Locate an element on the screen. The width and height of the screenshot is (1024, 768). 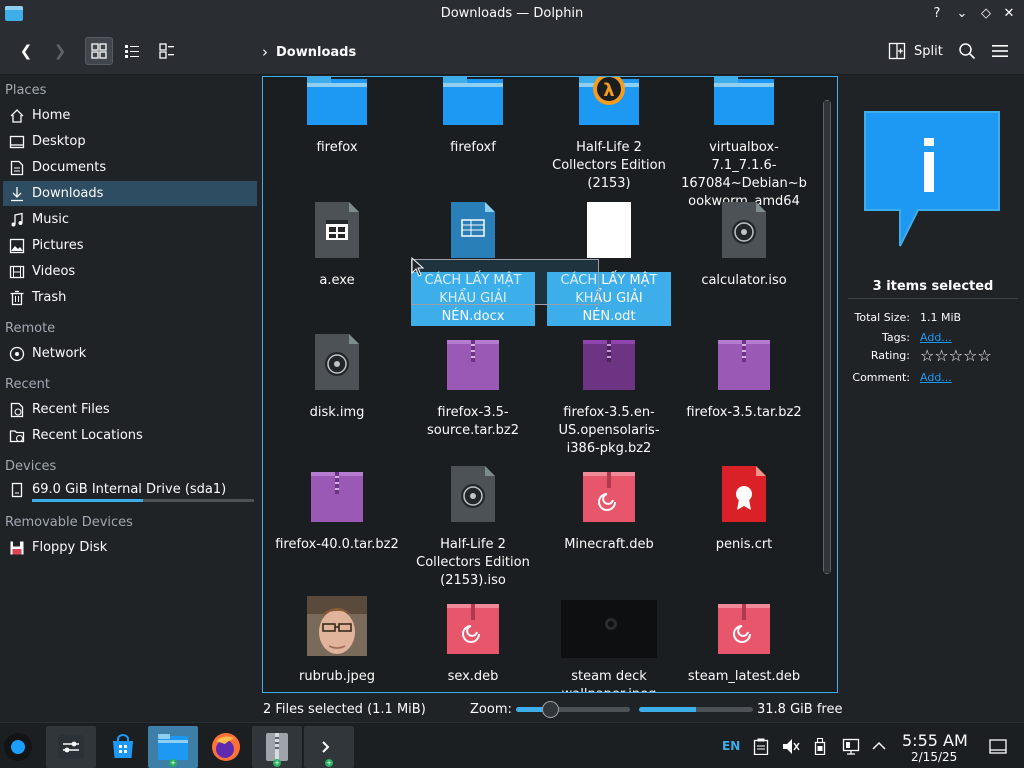
icons-view-button is located at coordinates (99, 51).